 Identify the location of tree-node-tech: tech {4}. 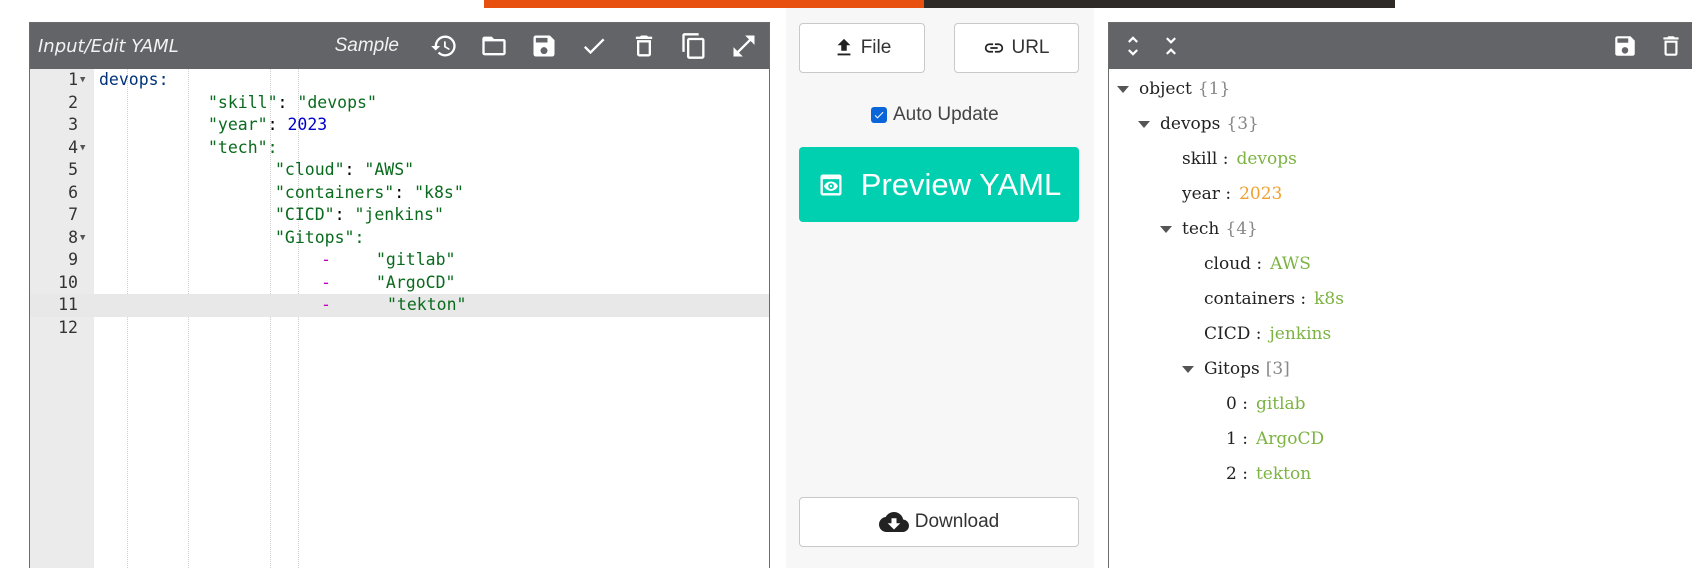
(1209, 229).